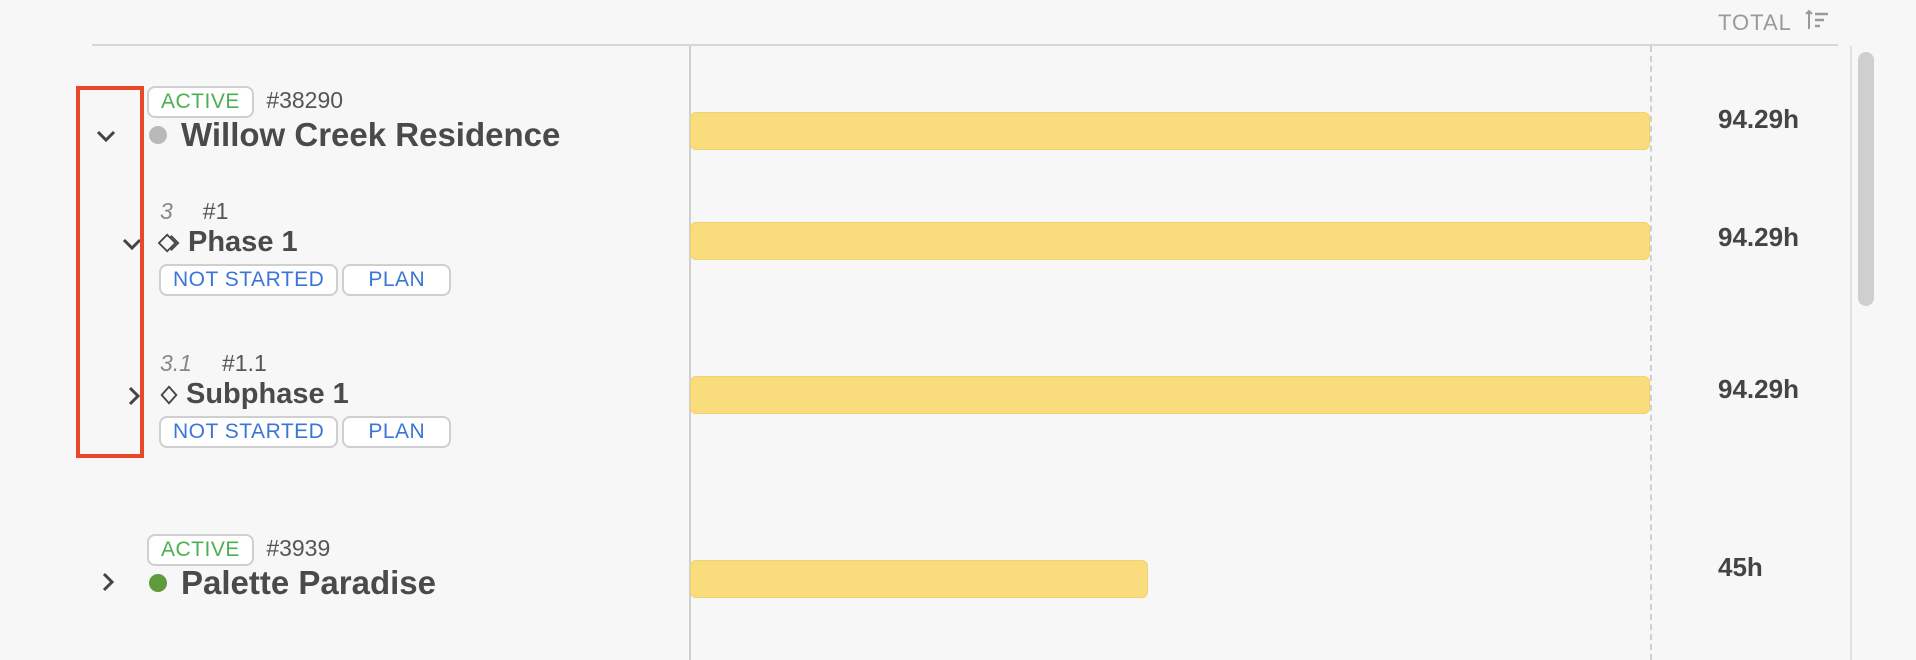 The width and height of the screenshot is (1916, 660). Describe the element at coordinates (194, 211) in the screenshot. I see `phase-meta-phase-1: 3 #1` at that location.